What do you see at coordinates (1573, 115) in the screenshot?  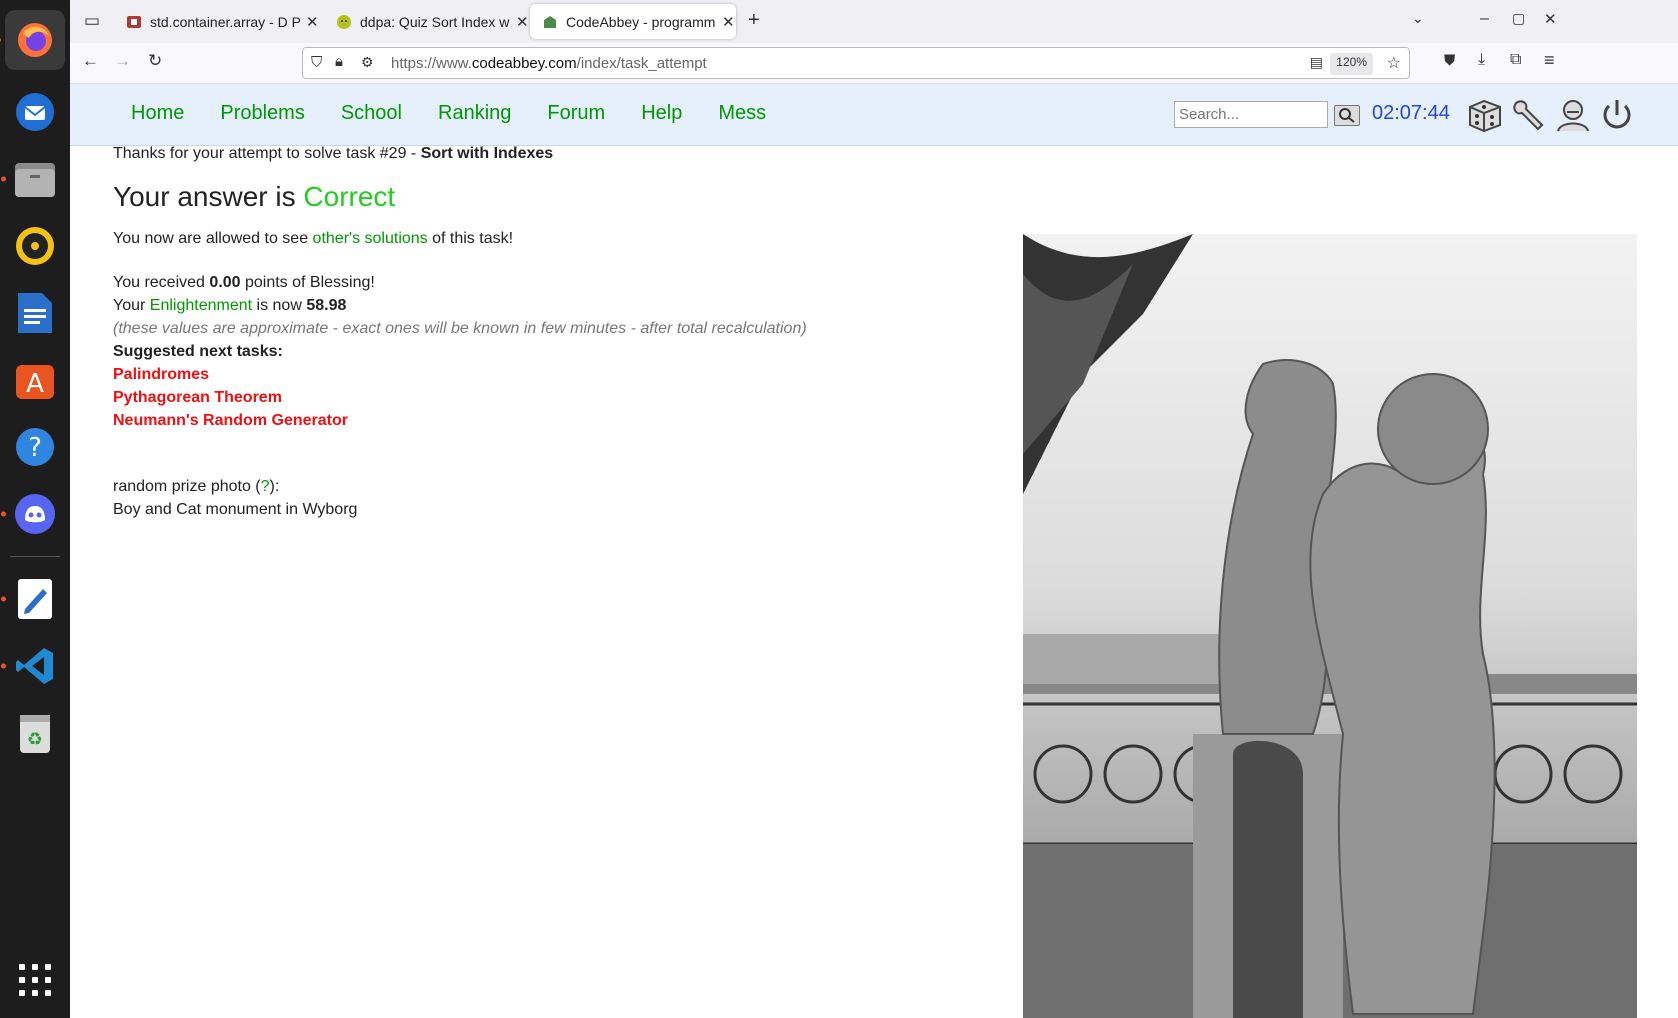 I see `profile-icon` at bounding box center [1573, 115].